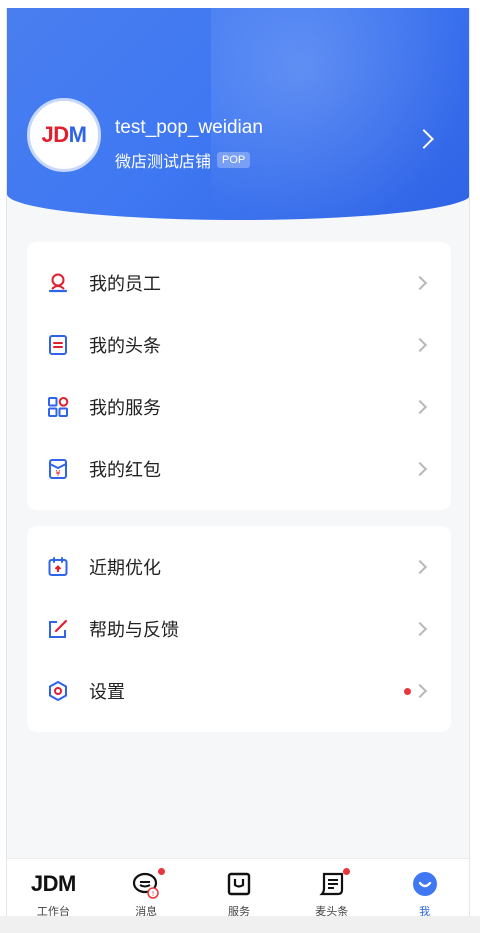  I want to click on menu-label: 近期优化, so click(125, 568).